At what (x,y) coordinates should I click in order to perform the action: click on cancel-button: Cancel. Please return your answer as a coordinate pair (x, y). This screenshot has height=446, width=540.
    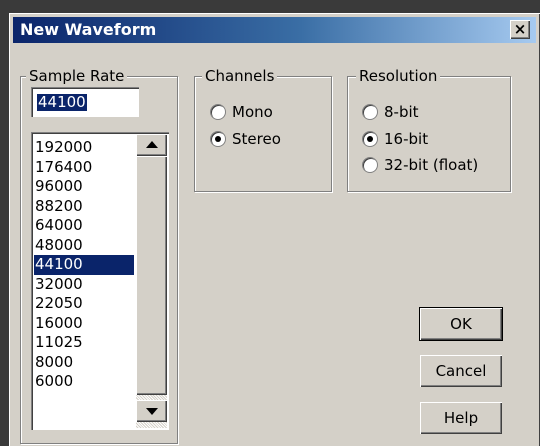
    Looking at the image, I should click on (461, 371).